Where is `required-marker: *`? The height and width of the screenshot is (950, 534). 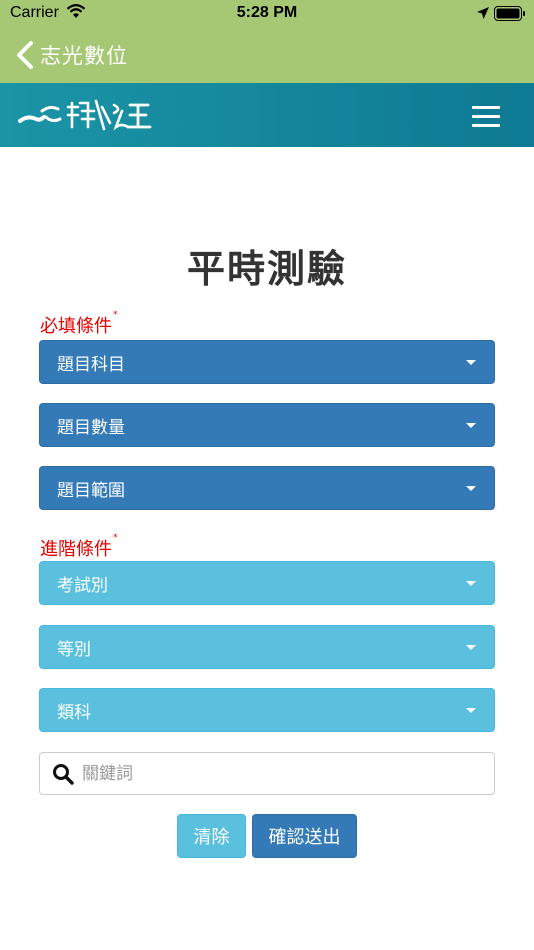 required-marker: * is located at coordinates (115, 315).